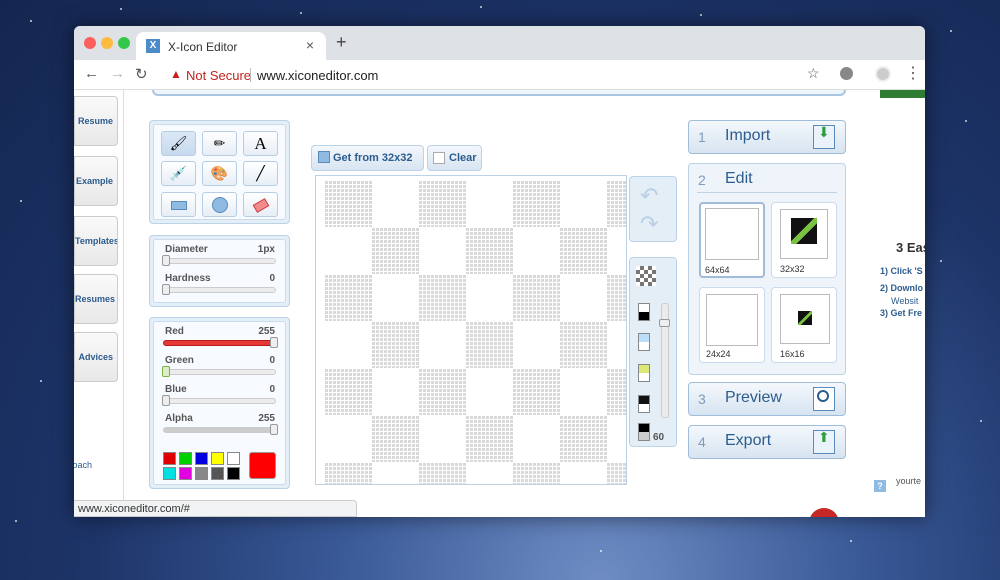 Image resolution: width=1000 pixels, height=580 pixels. What do you see at coordinates (117, 73) in the screenshot?
I see `forward-icon: →` at bounding box center [117, 73].